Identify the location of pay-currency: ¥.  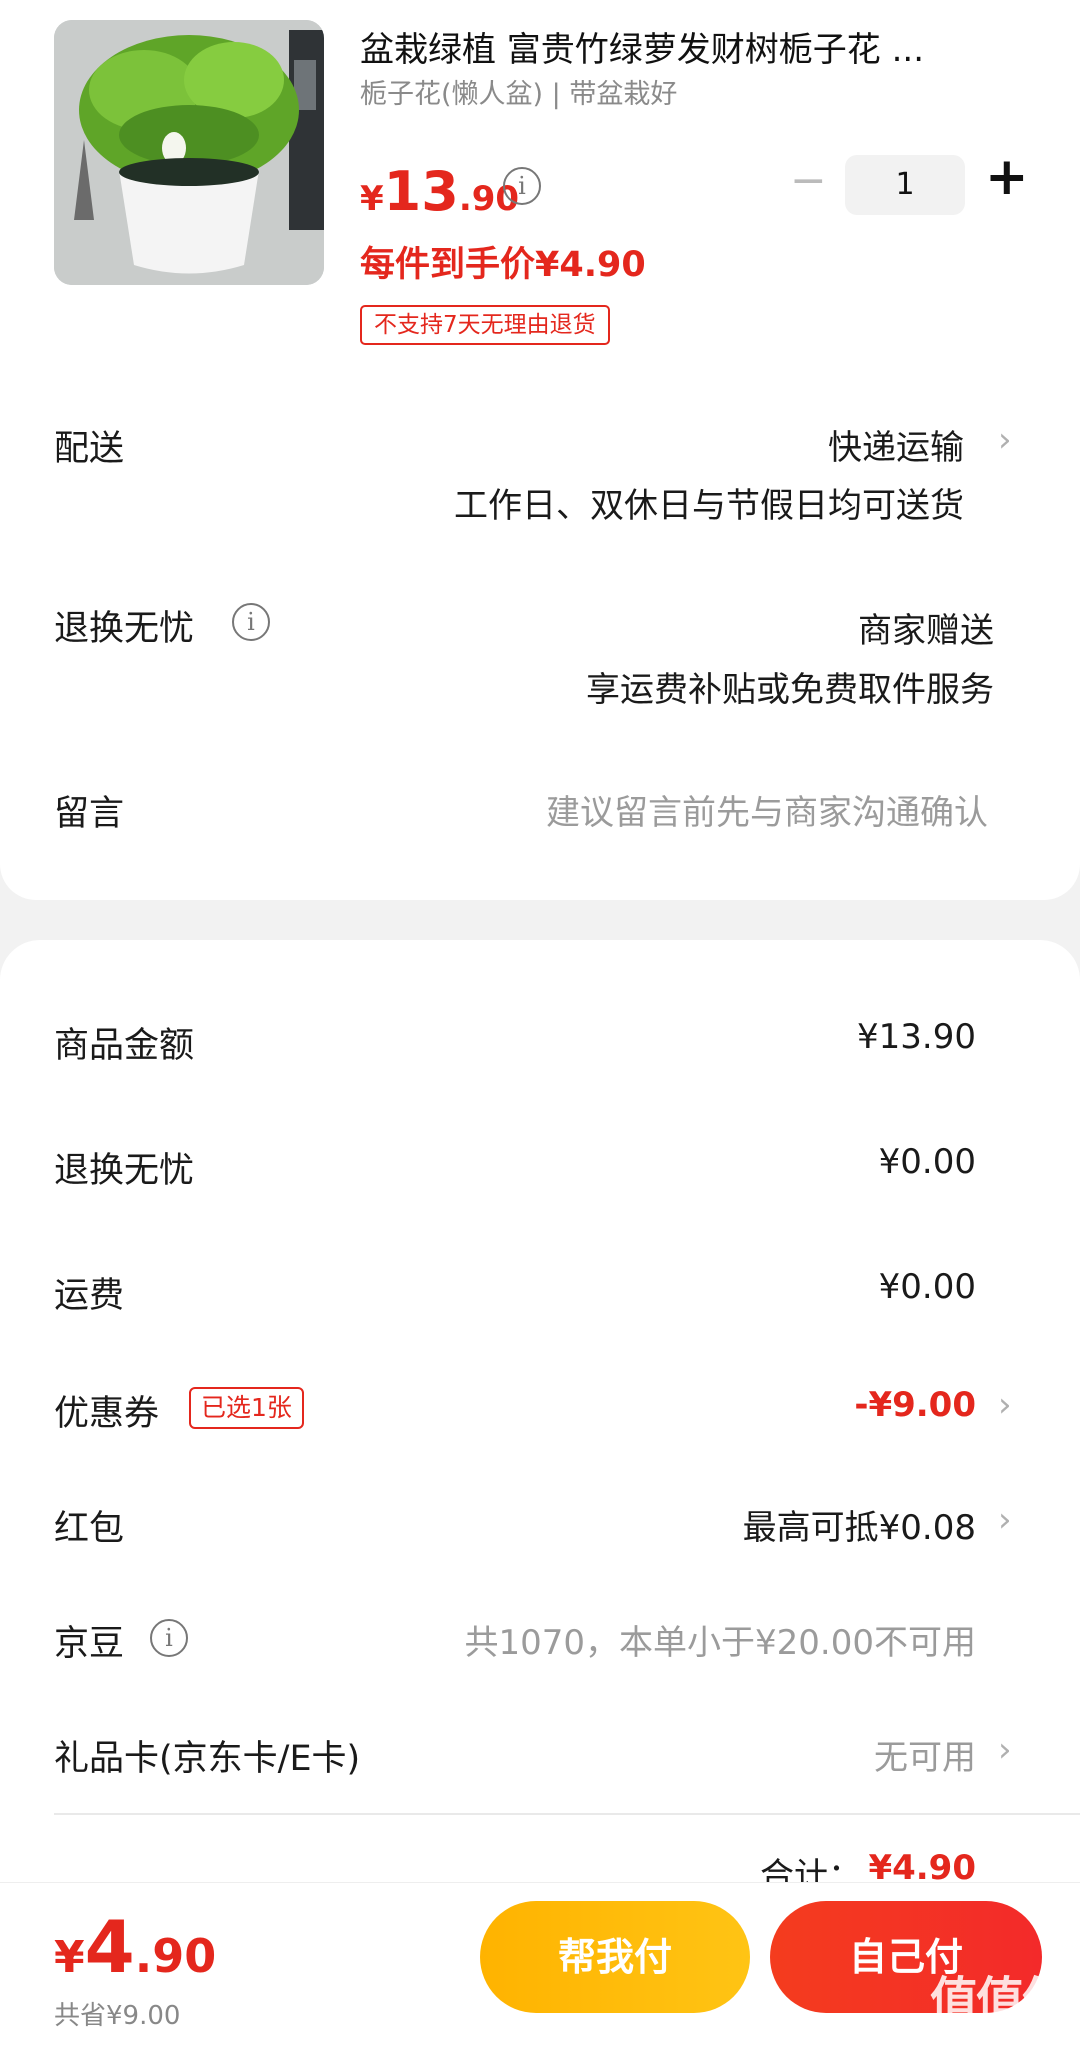
(69, 1957).